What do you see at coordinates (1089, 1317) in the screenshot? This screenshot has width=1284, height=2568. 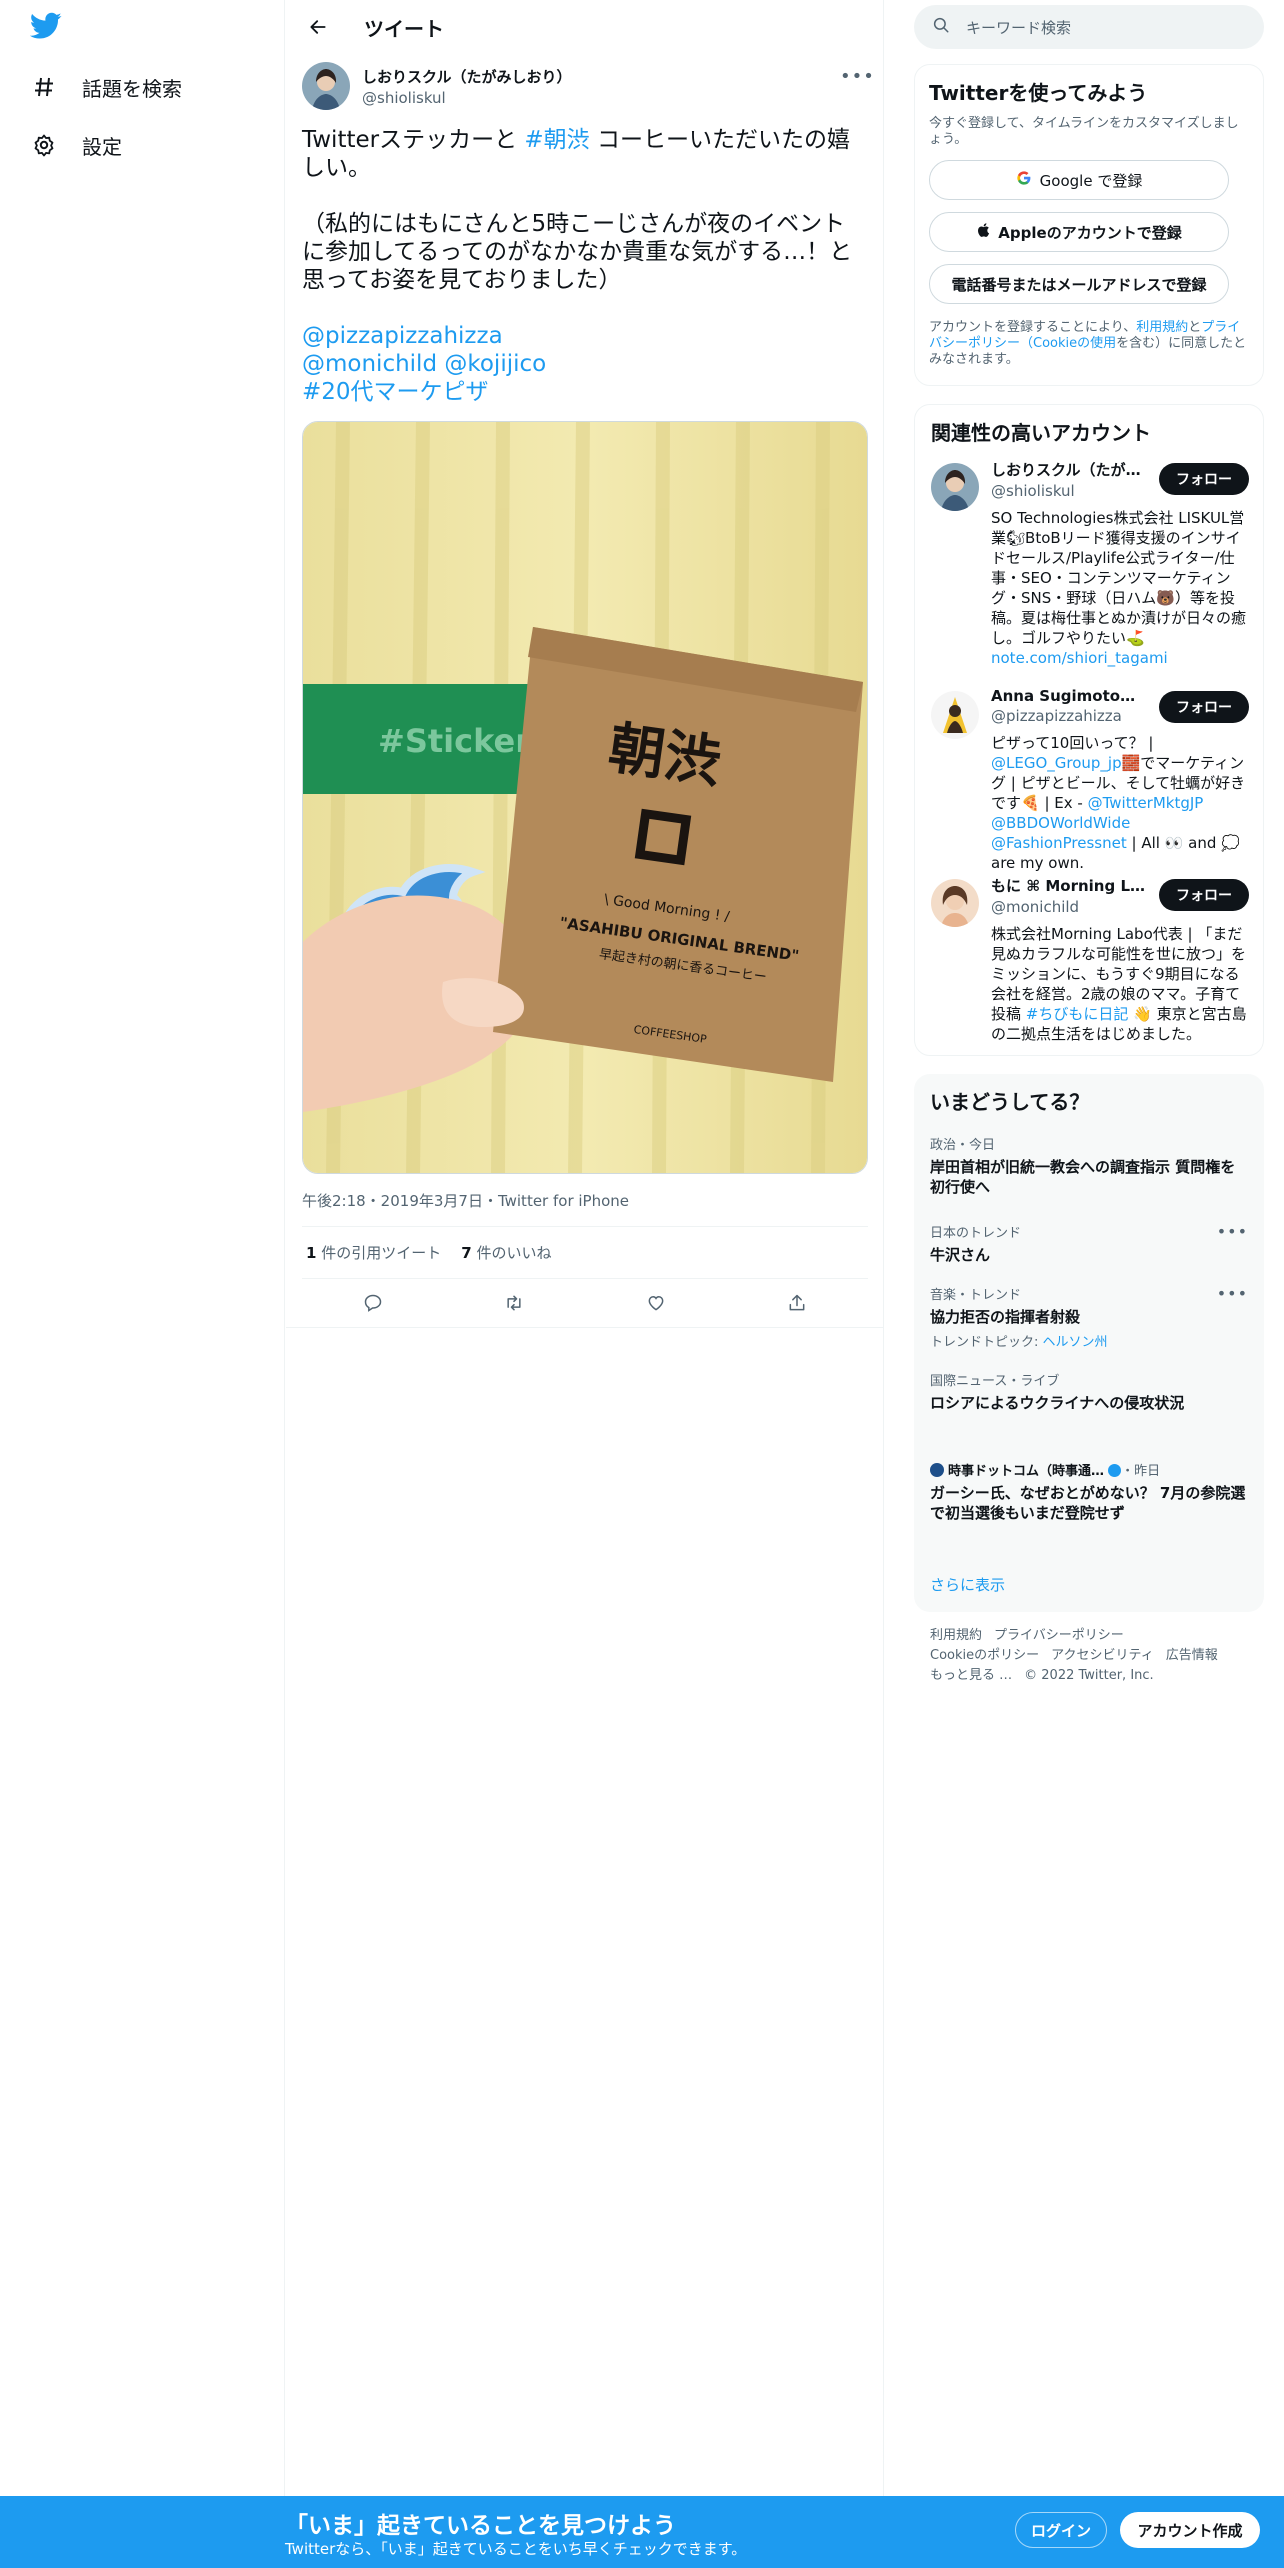 I see `trend-item: 音楽・トレンド 協力拒否の指揮者射殺 トレンドトピック: ヘルソン州 •••` at bounding box center [1089, 1317].